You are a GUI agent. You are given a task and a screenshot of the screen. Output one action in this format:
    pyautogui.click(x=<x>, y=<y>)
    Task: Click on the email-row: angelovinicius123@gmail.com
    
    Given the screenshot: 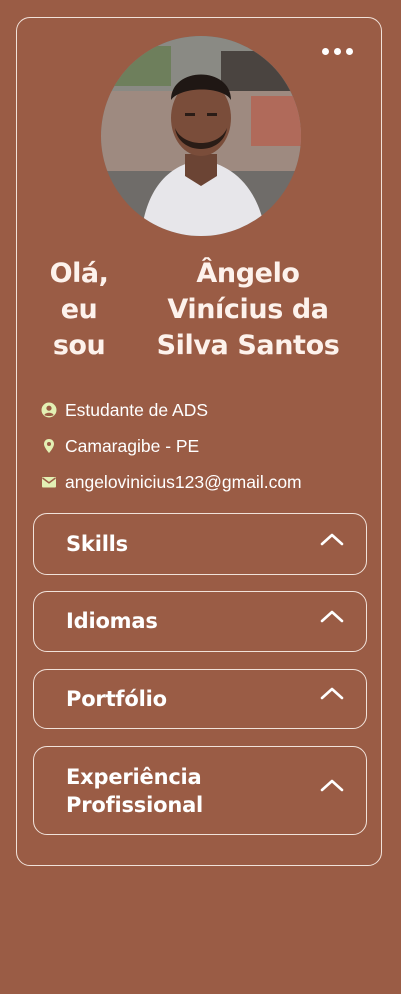 What is the action you would take?
    pyautogui.click(x=206, y=482)
    